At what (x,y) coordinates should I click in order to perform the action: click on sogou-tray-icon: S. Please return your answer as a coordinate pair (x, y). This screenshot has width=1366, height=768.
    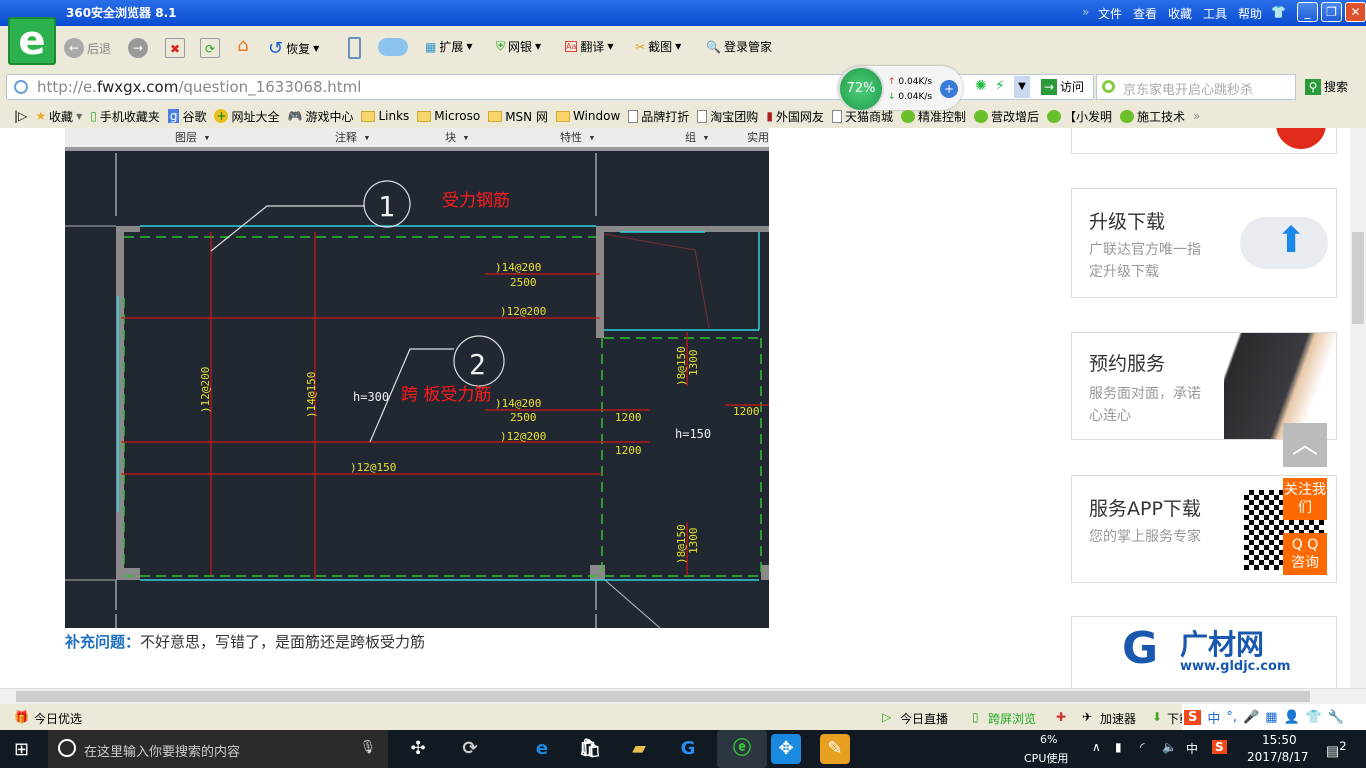
    Looking at the image, I should click on (1219, 747).